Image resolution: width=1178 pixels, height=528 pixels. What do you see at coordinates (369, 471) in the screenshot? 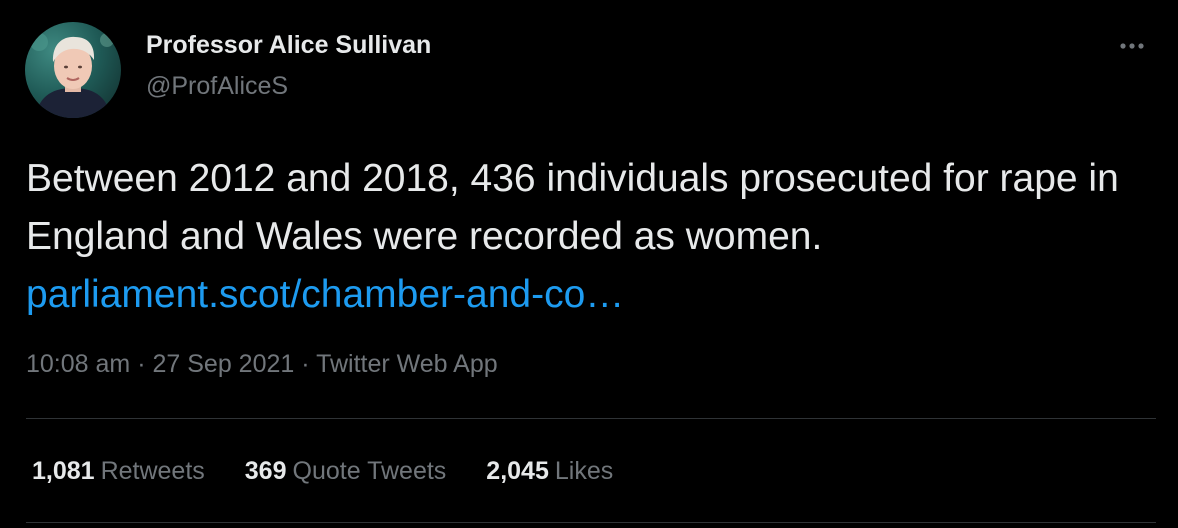
I see `quote-tweets-label: Quote Tweets` at bounding box center [369, 471].